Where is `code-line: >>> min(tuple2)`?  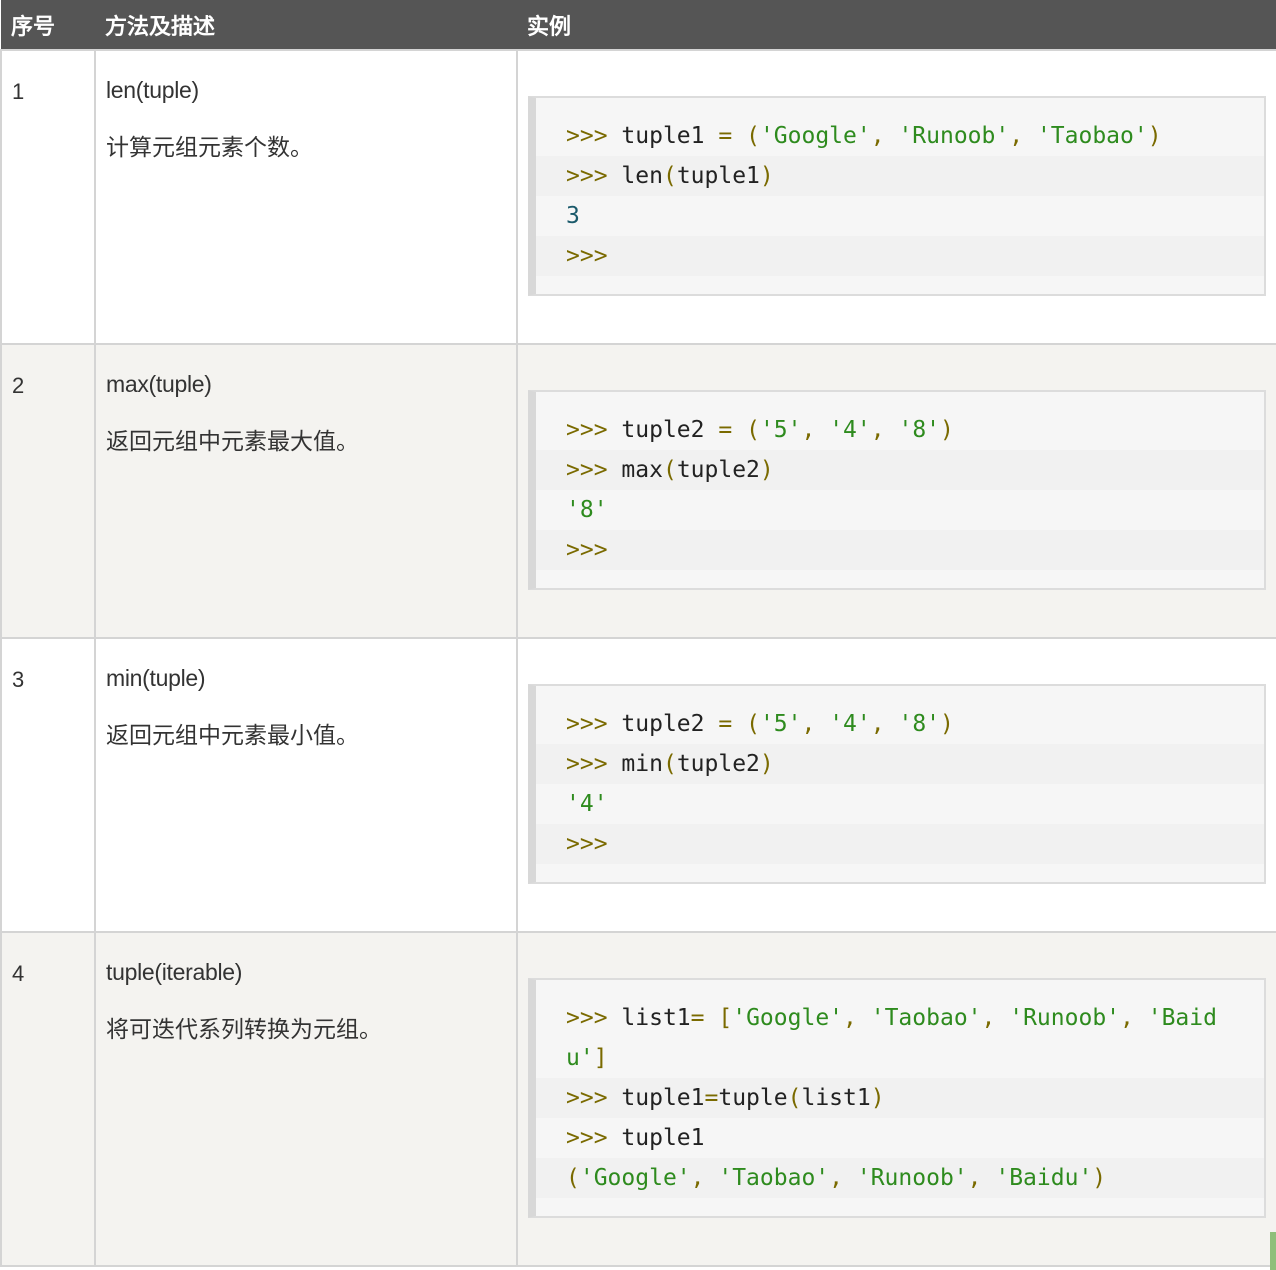
code-line: >>> min(tuple2) is located at coordinates (900, 764).